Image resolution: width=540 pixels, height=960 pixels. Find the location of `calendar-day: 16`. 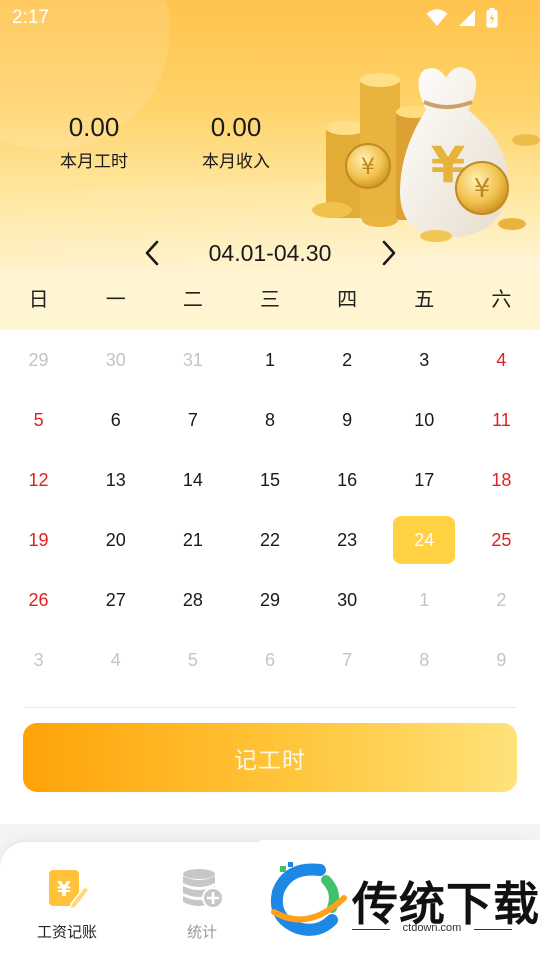

calendar-day: 16 is located at coordinates (347, 480).